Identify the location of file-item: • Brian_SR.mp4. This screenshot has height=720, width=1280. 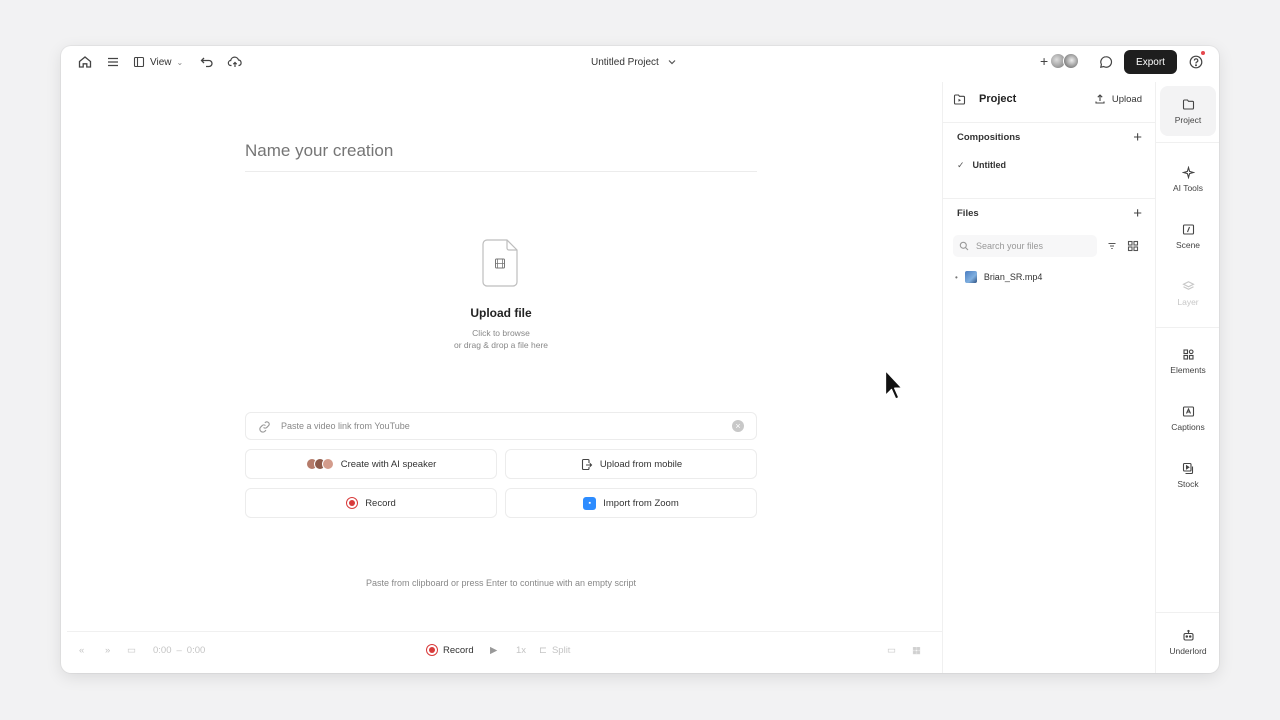
(1049, 277).